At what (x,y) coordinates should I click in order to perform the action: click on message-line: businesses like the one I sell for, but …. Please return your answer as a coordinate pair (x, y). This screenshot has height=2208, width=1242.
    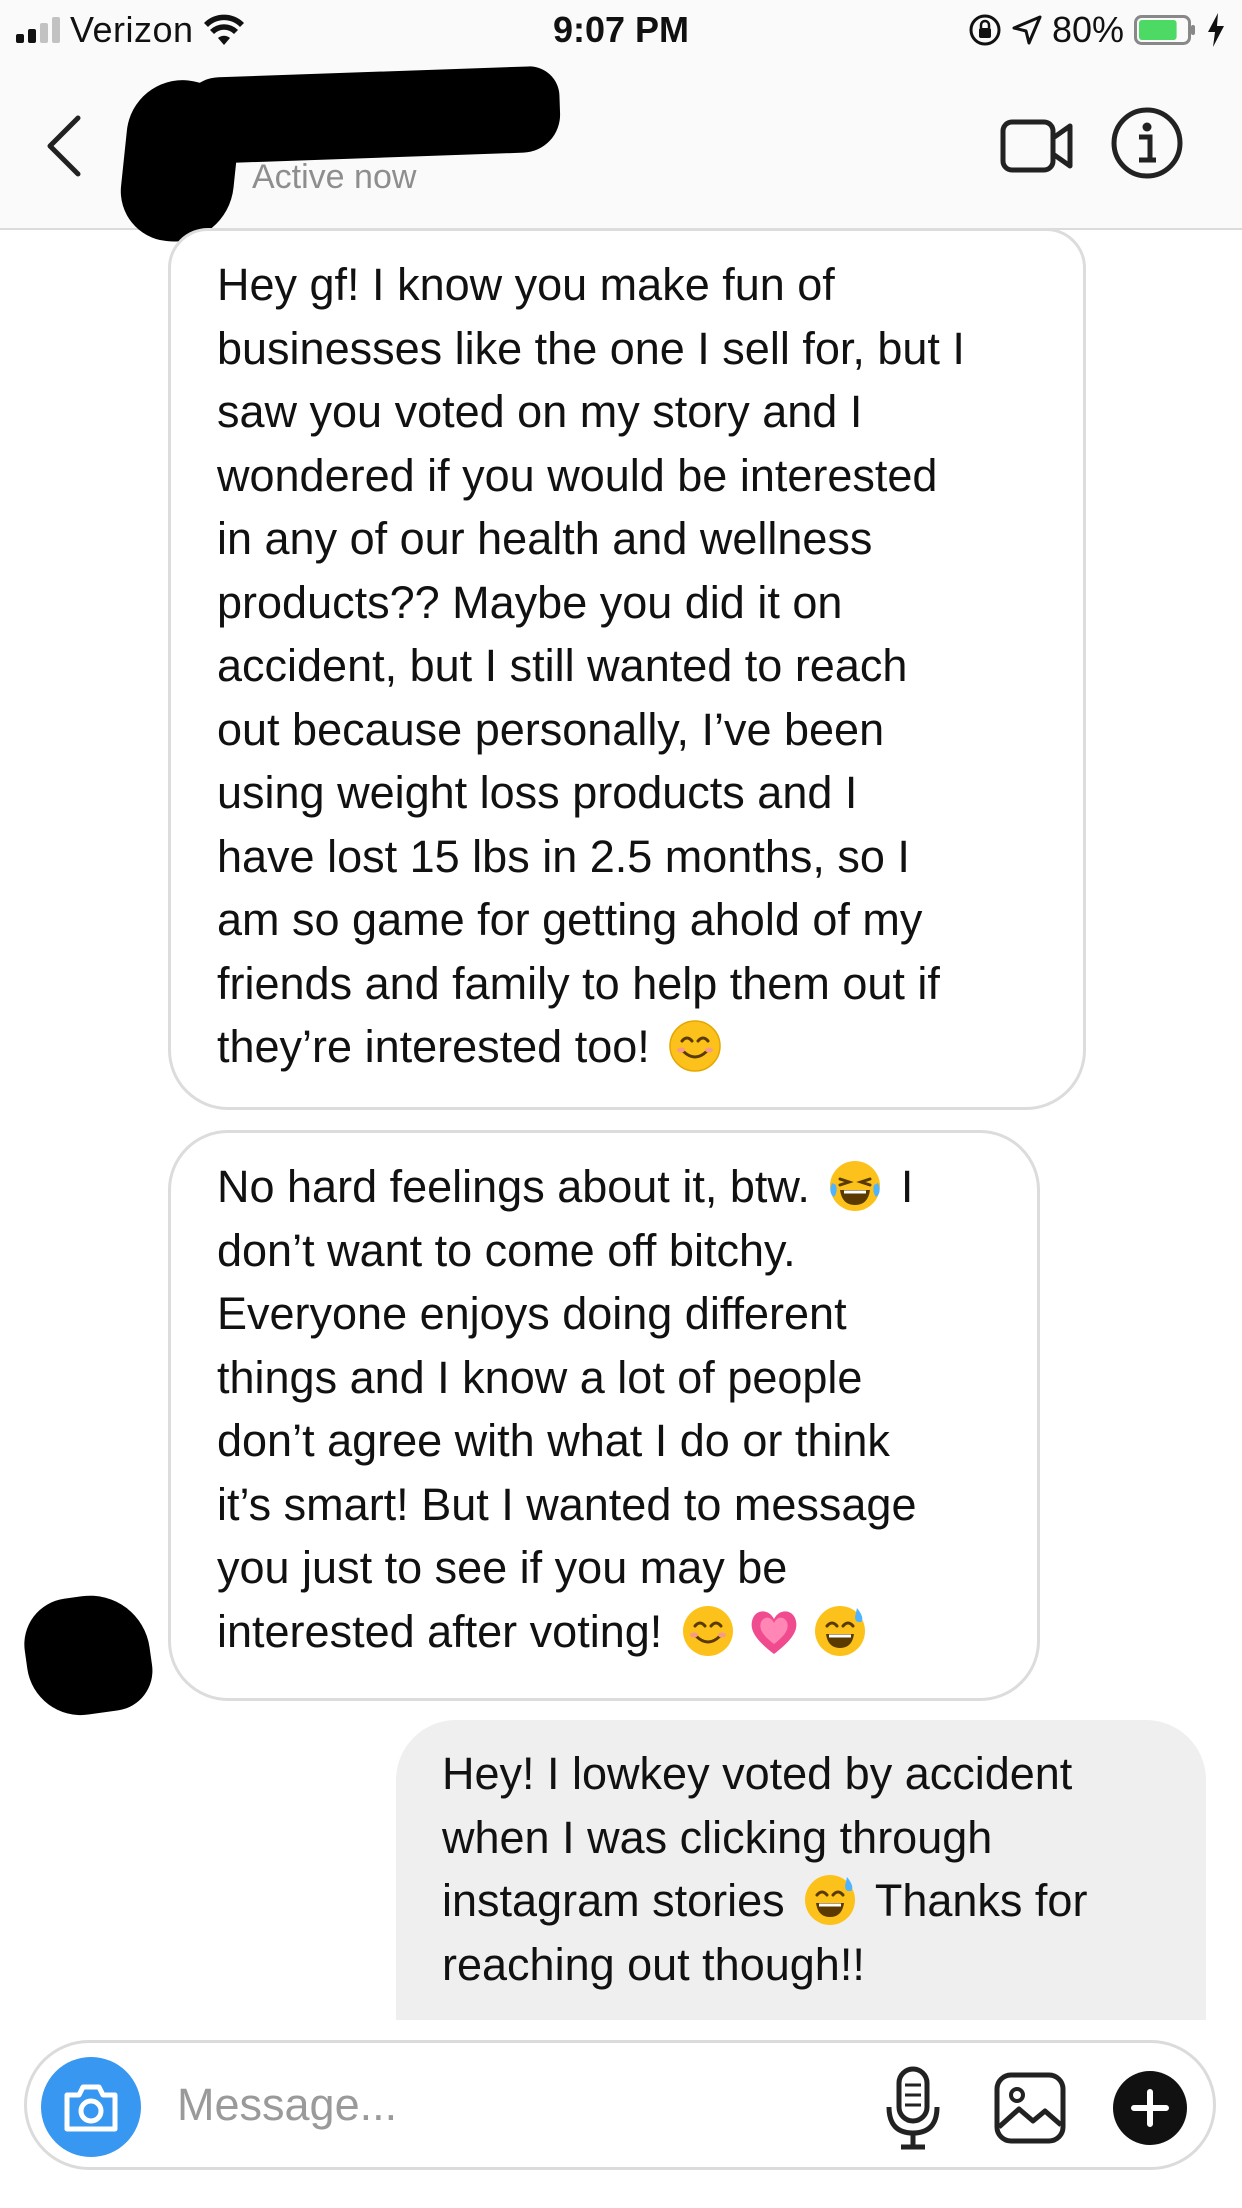
    Looking at the image, I should click on (591, 348).